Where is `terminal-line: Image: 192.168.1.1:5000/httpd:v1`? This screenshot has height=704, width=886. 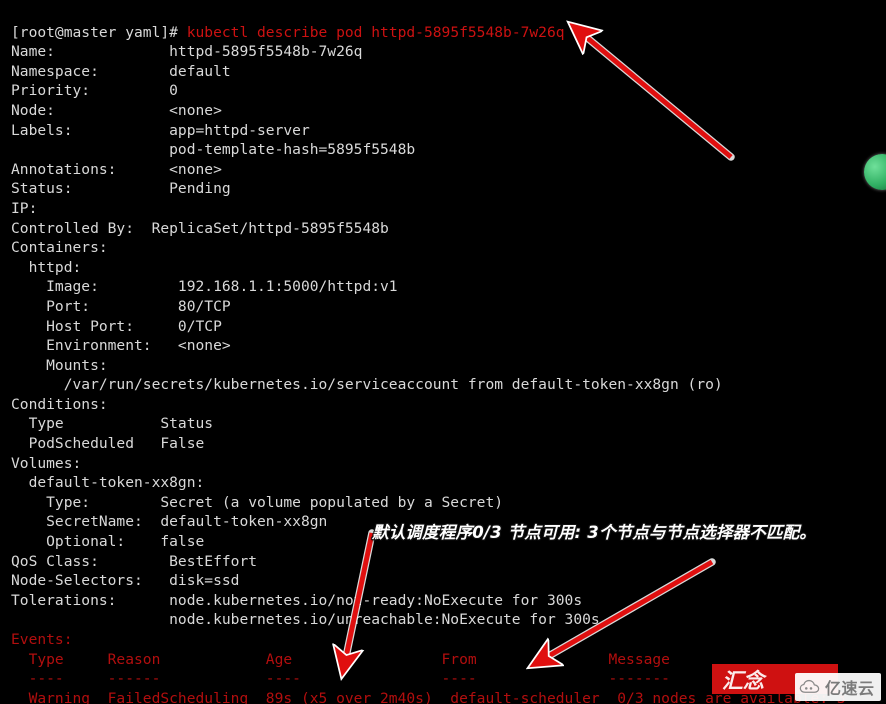 terminal-line: Image: 192.168.1.1:5000/httpd:v1 is located at coordinates (204, 287).